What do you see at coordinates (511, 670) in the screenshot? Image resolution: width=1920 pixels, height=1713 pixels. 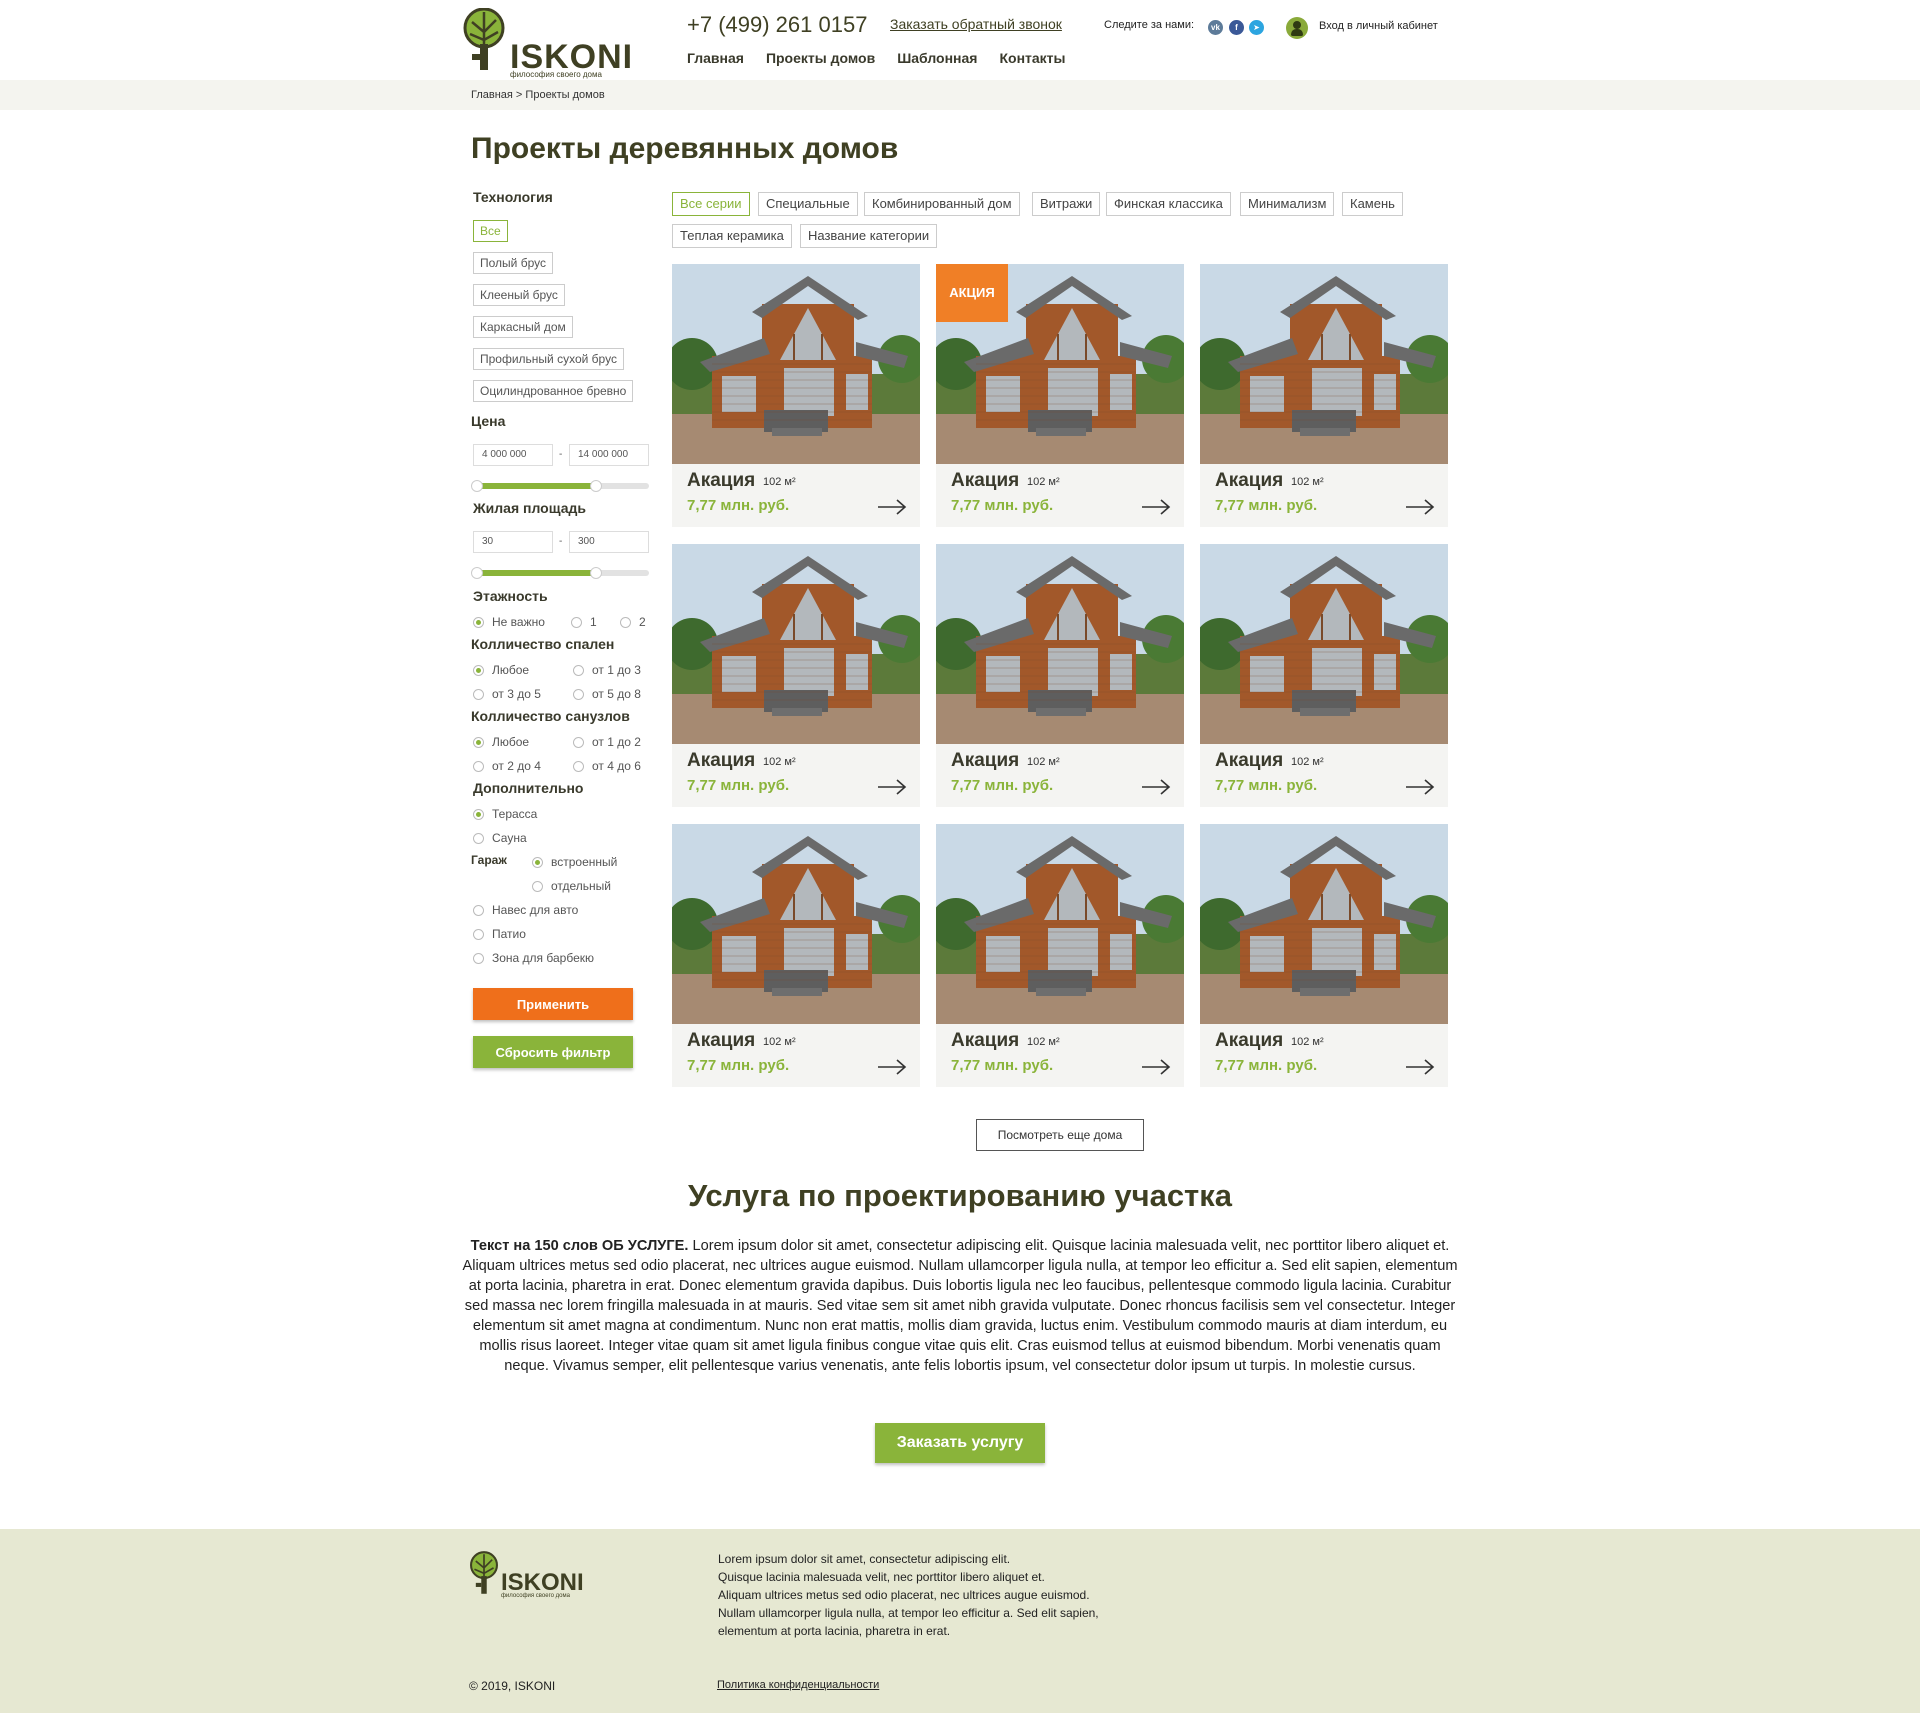 I see `radio-label: Любое` at bounding box center [511, 670].